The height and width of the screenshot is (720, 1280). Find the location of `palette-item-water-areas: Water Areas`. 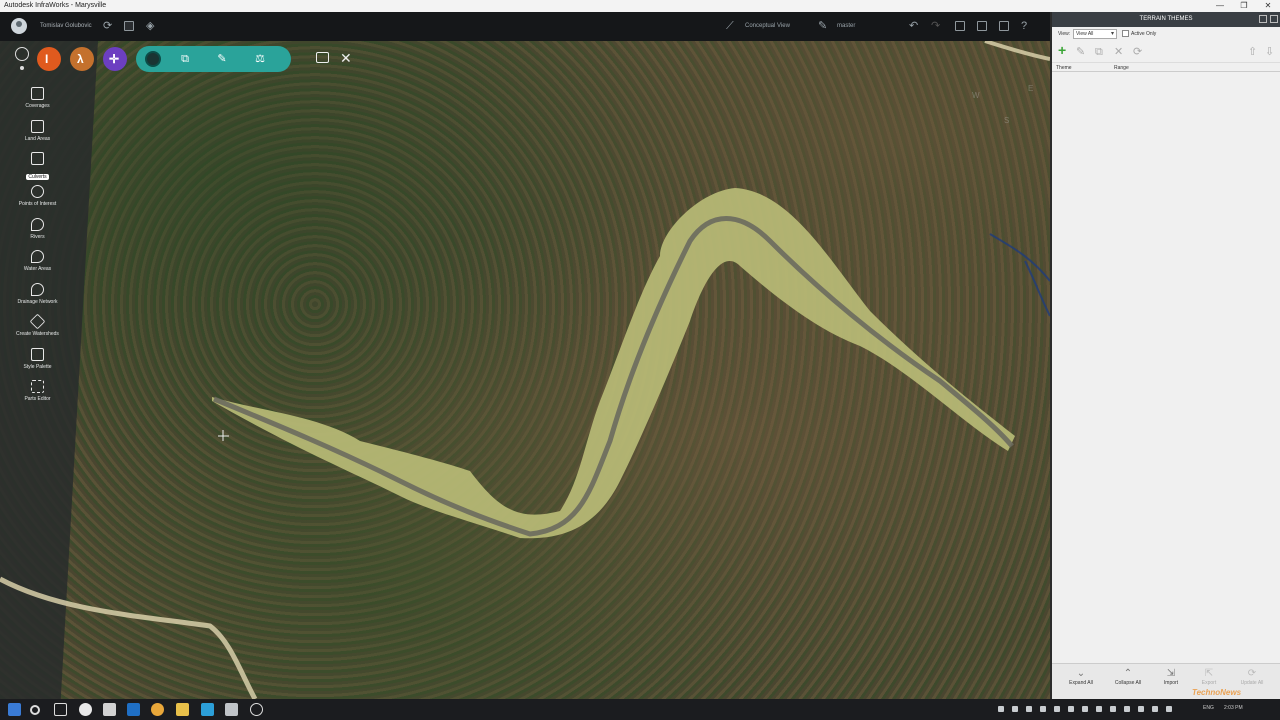

palette-item-water-areas: Water Areas is located at coordinates (37, 265).